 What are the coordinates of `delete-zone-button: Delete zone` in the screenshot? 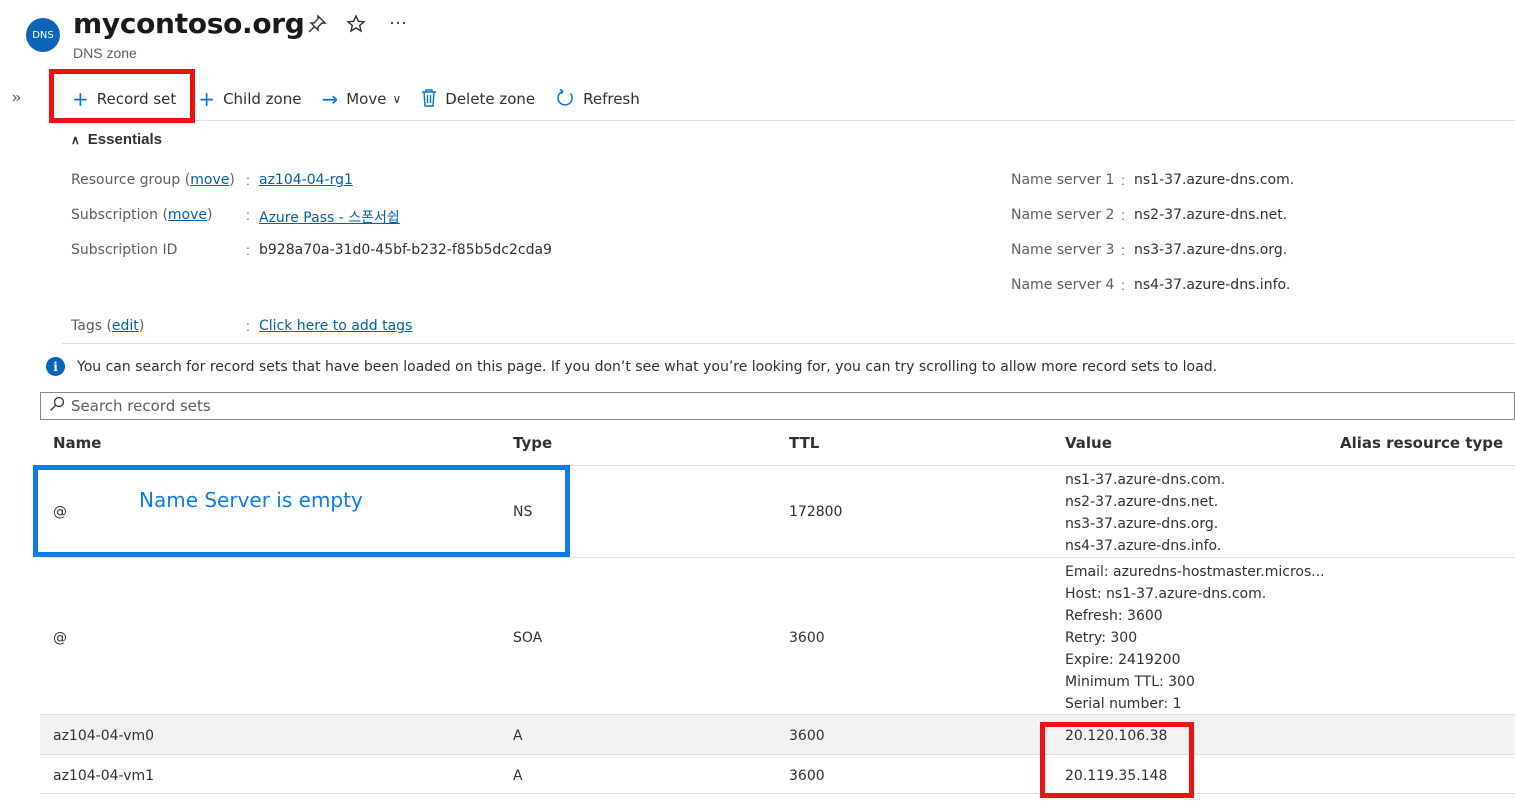 It's located at (478, 99).